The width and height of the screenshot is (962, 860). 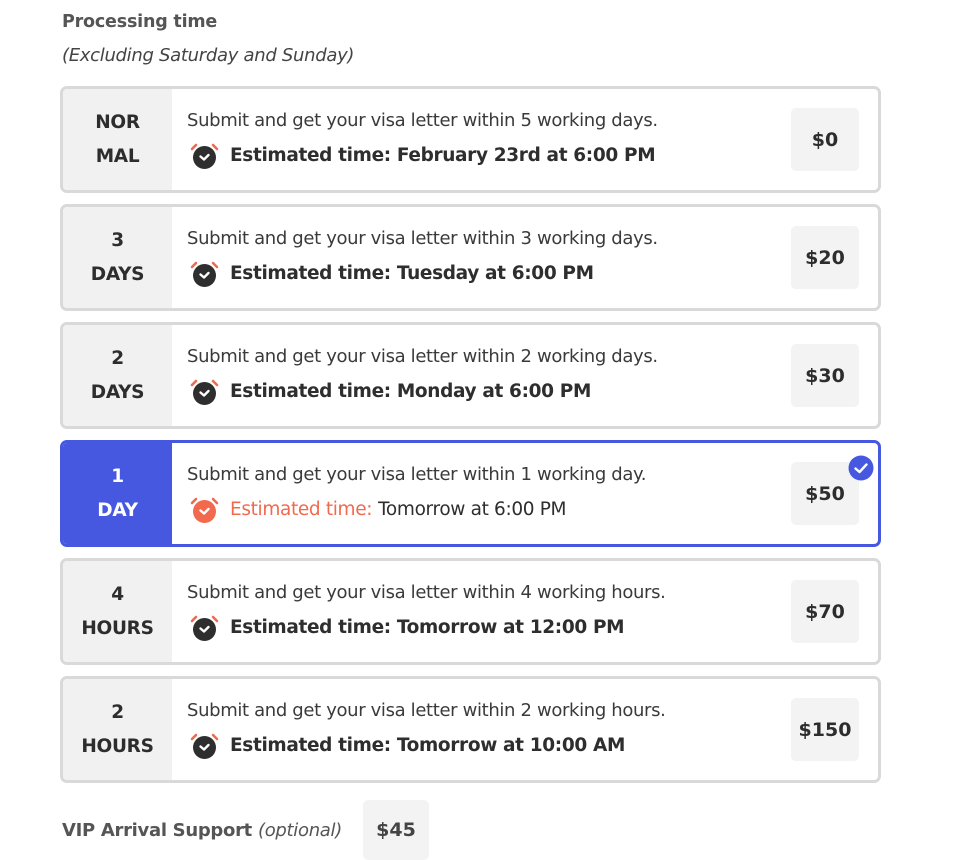 I want to click on option-price: $0, so click(x=825, y=139).